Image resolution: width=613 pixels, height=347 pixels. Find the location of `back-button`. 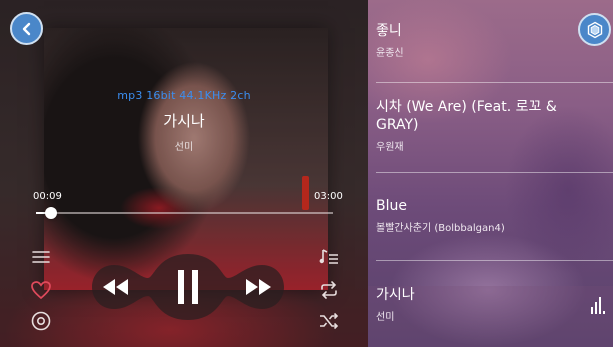

back-button is located at coordinates (26, 28).